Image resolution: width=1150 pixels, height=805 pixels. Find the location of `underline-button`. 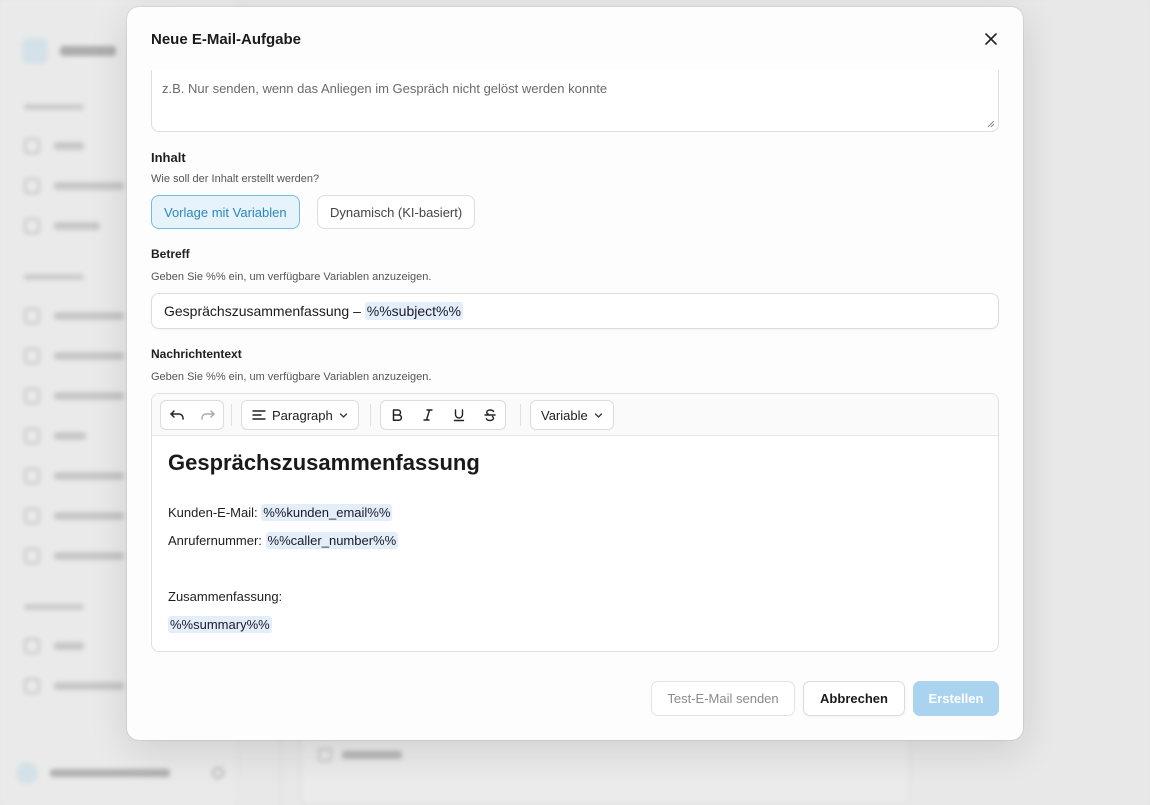

underline-button is located at coordinates (458, 415).